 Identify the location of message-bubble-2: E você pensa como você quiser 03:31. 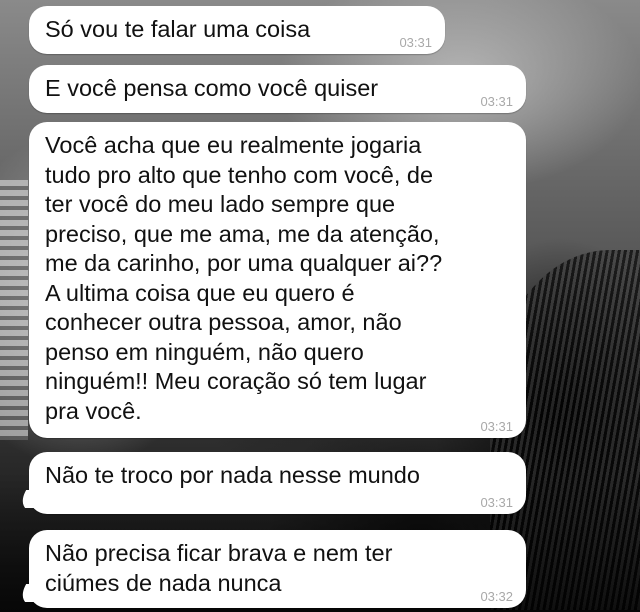
(277, 89).